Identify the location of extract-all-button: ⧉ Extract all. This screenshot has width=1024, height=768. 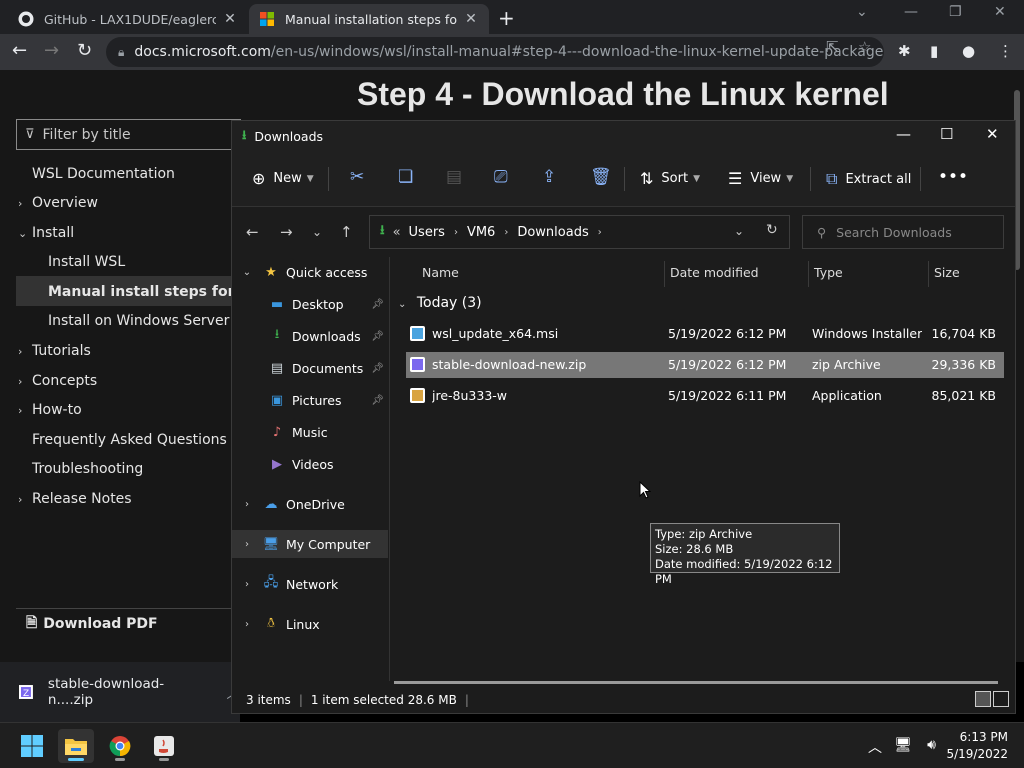
(868, 179).